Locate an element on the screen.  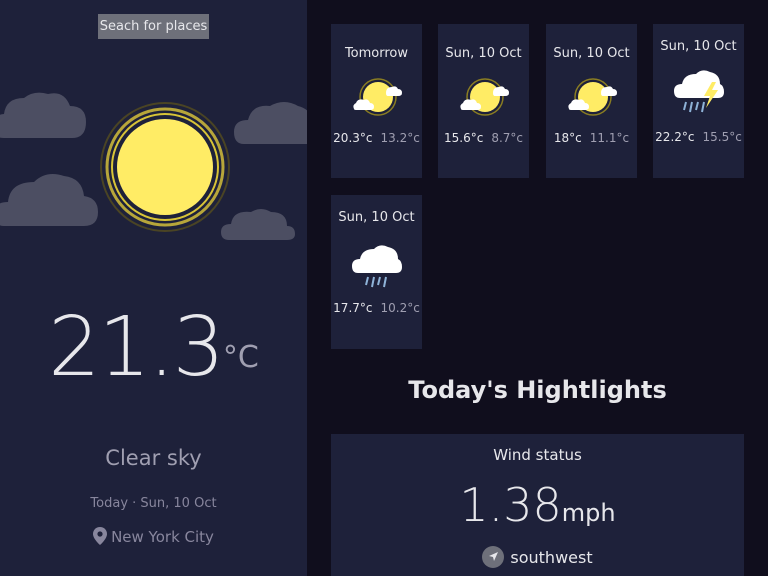
forecast-day: Tomorrow is located at coordinates (376, 53).